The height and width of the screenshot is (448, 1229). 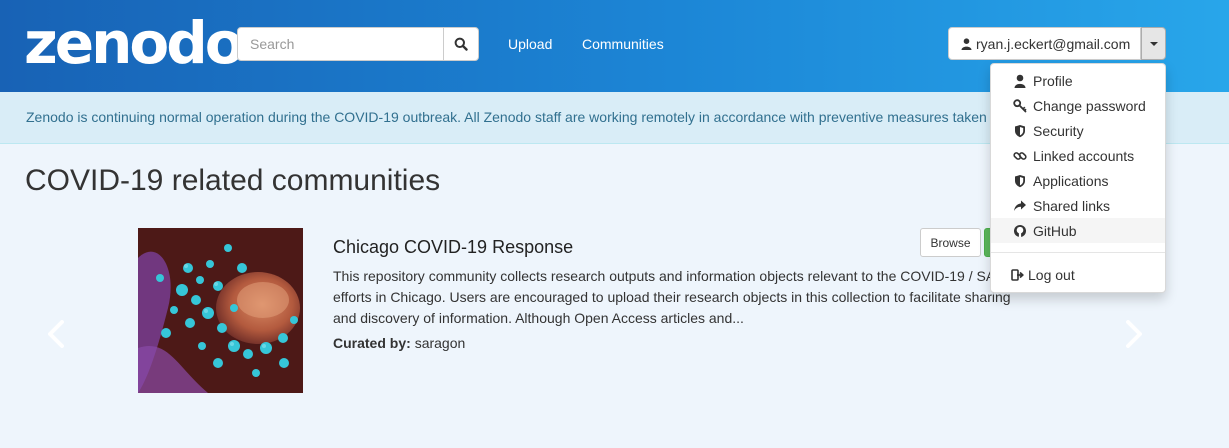 What do you see at coordinates (453, 247) in the screenshot?
I see `community-title: Chicago COVID-19 Response` at bounding box center [453, 247].